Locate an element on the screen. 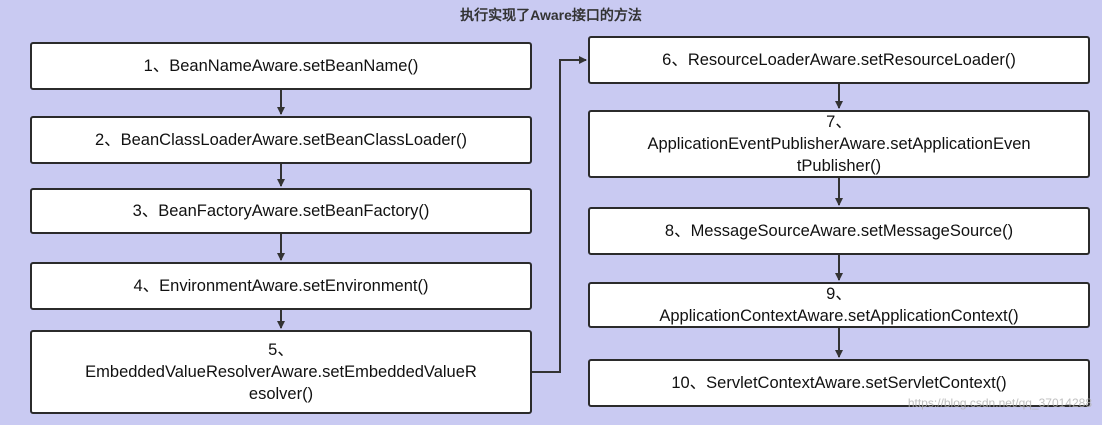 This screenshot has height=425, width=1102. step-8-label: 8、MessageSourceAware.setMessageSource() is located at coordinates (839, 231).